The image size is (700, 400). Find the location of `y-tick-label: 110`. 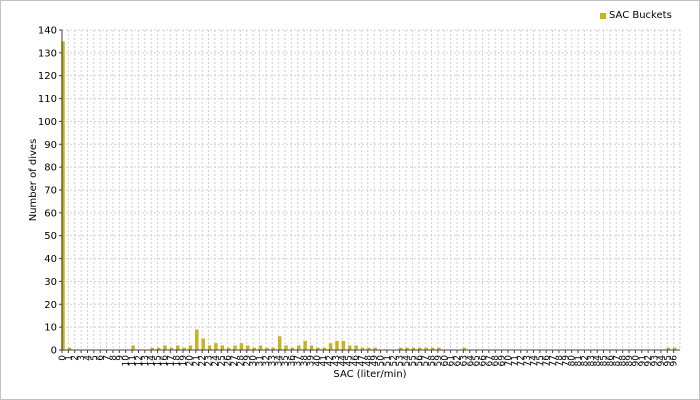

y-tick-label: 110 is located at coordinates (47, 99).